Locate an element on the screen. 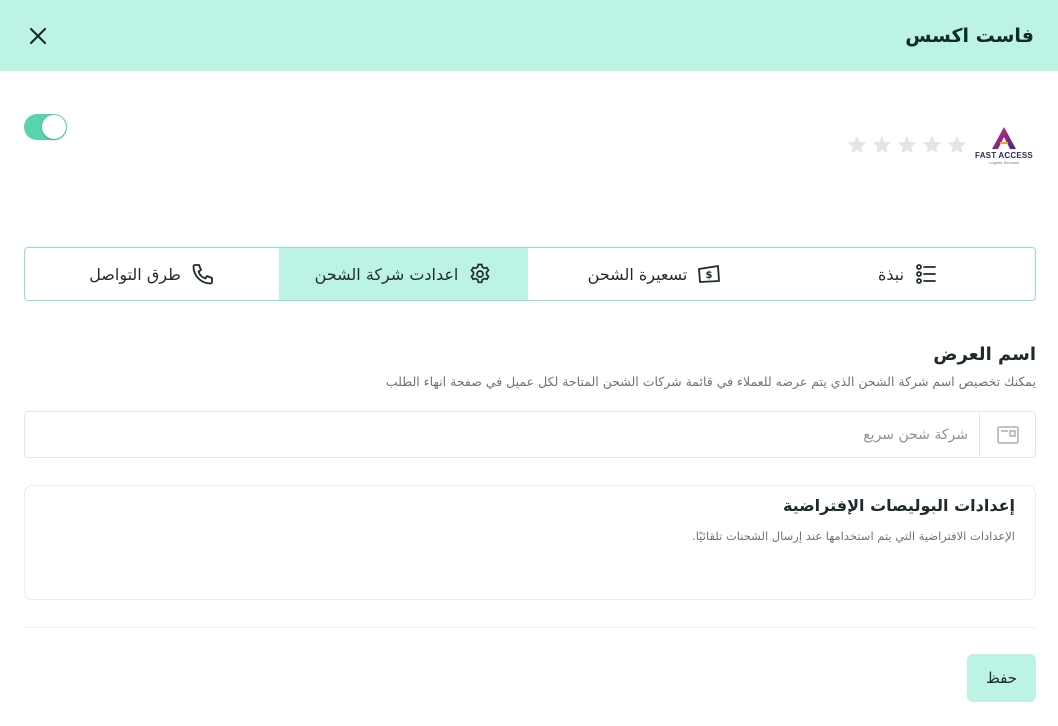 The width and height of the screenshot is (1058, 726). money-icon: $ is located at coordinates (709, 274).